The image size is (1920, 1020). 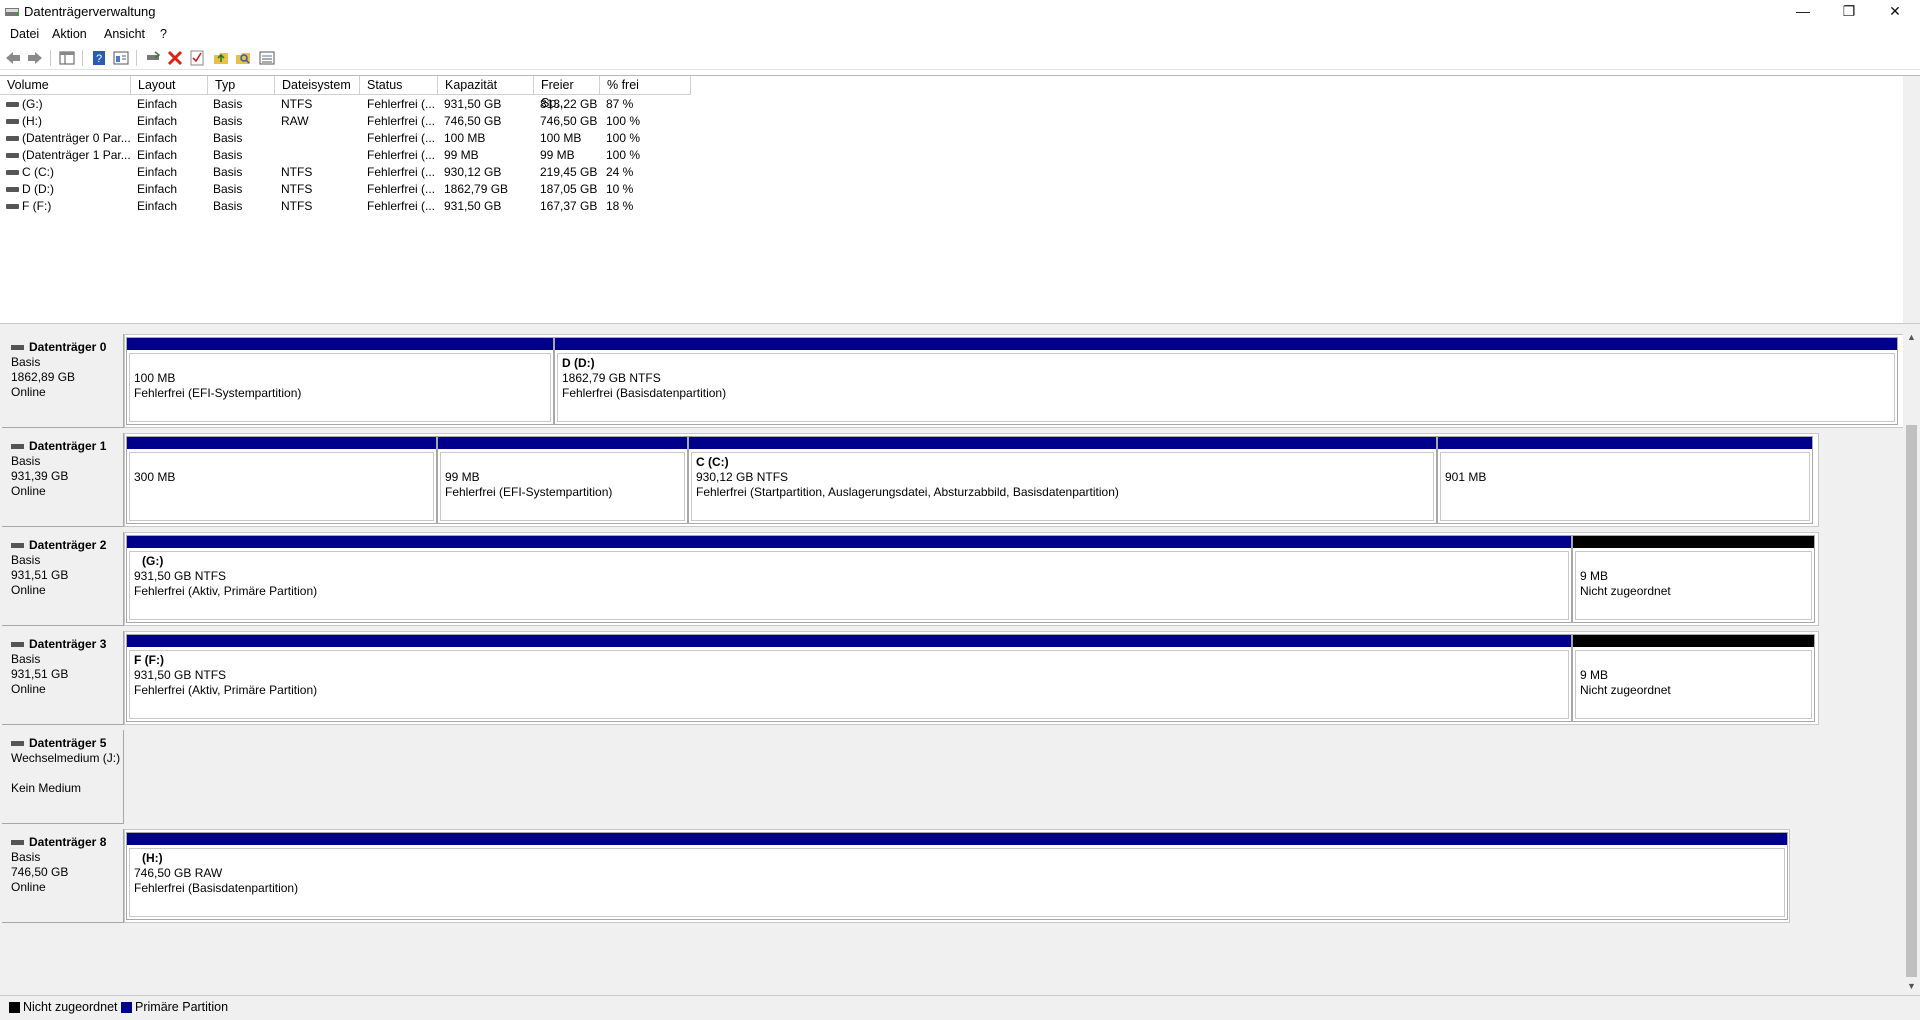 I want to click on disk-info: Datenträger 1 Basis 931,39 GB Online, so click(x=63, y=480).